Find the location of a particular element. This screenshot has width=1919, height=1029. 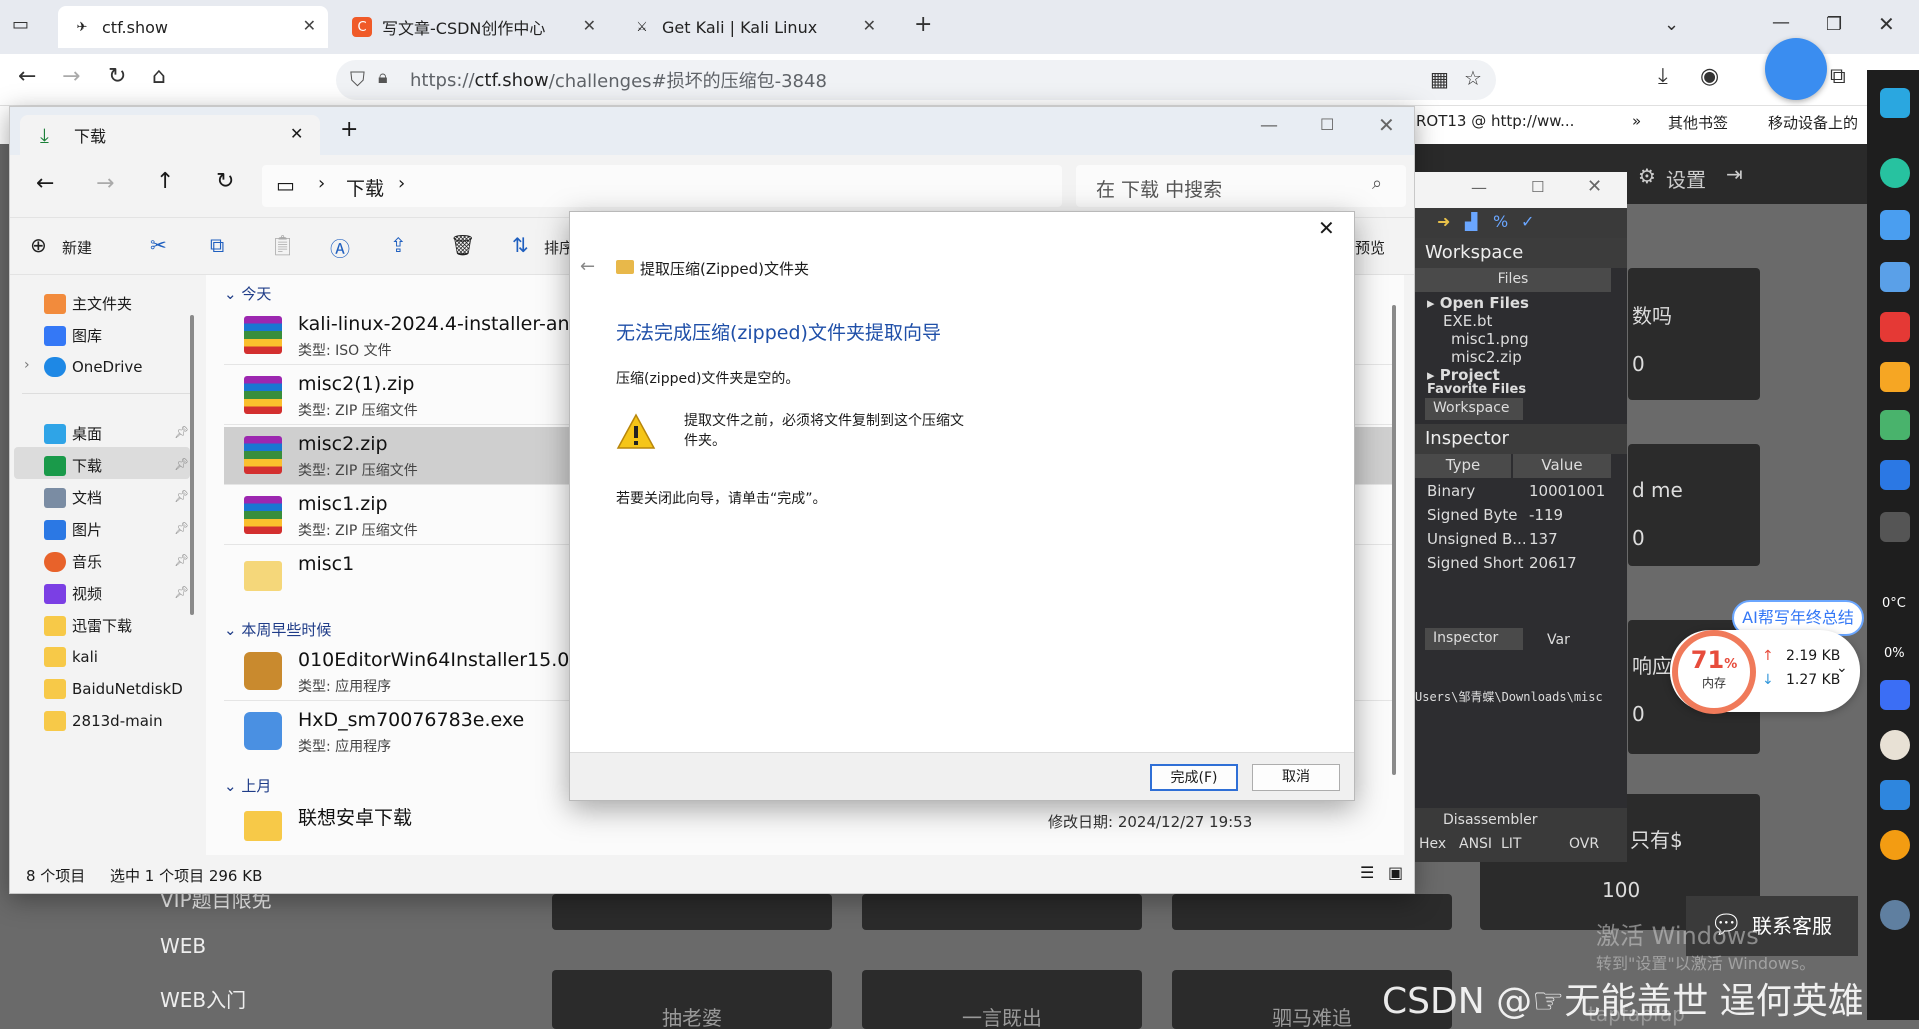

extensions-icon: ⧉ is located at coordinates (1838, 76).